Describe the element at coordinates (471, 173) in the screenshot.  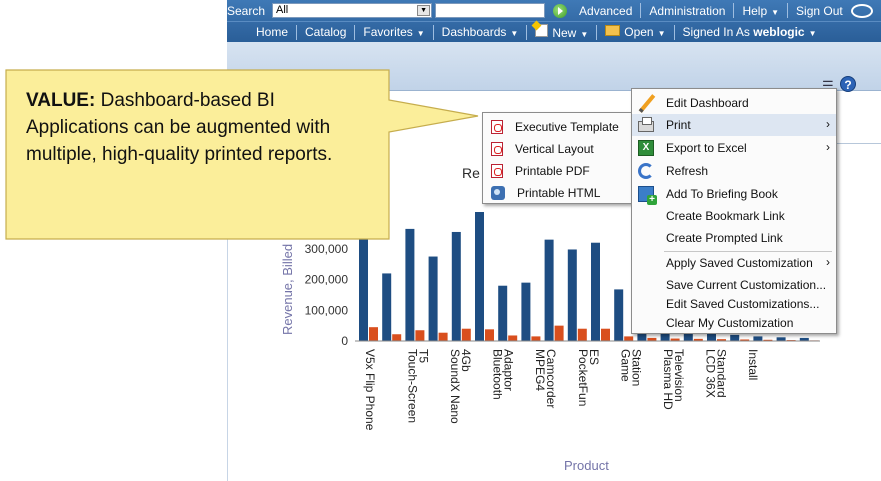
I see `chart-title: Re` at that location.